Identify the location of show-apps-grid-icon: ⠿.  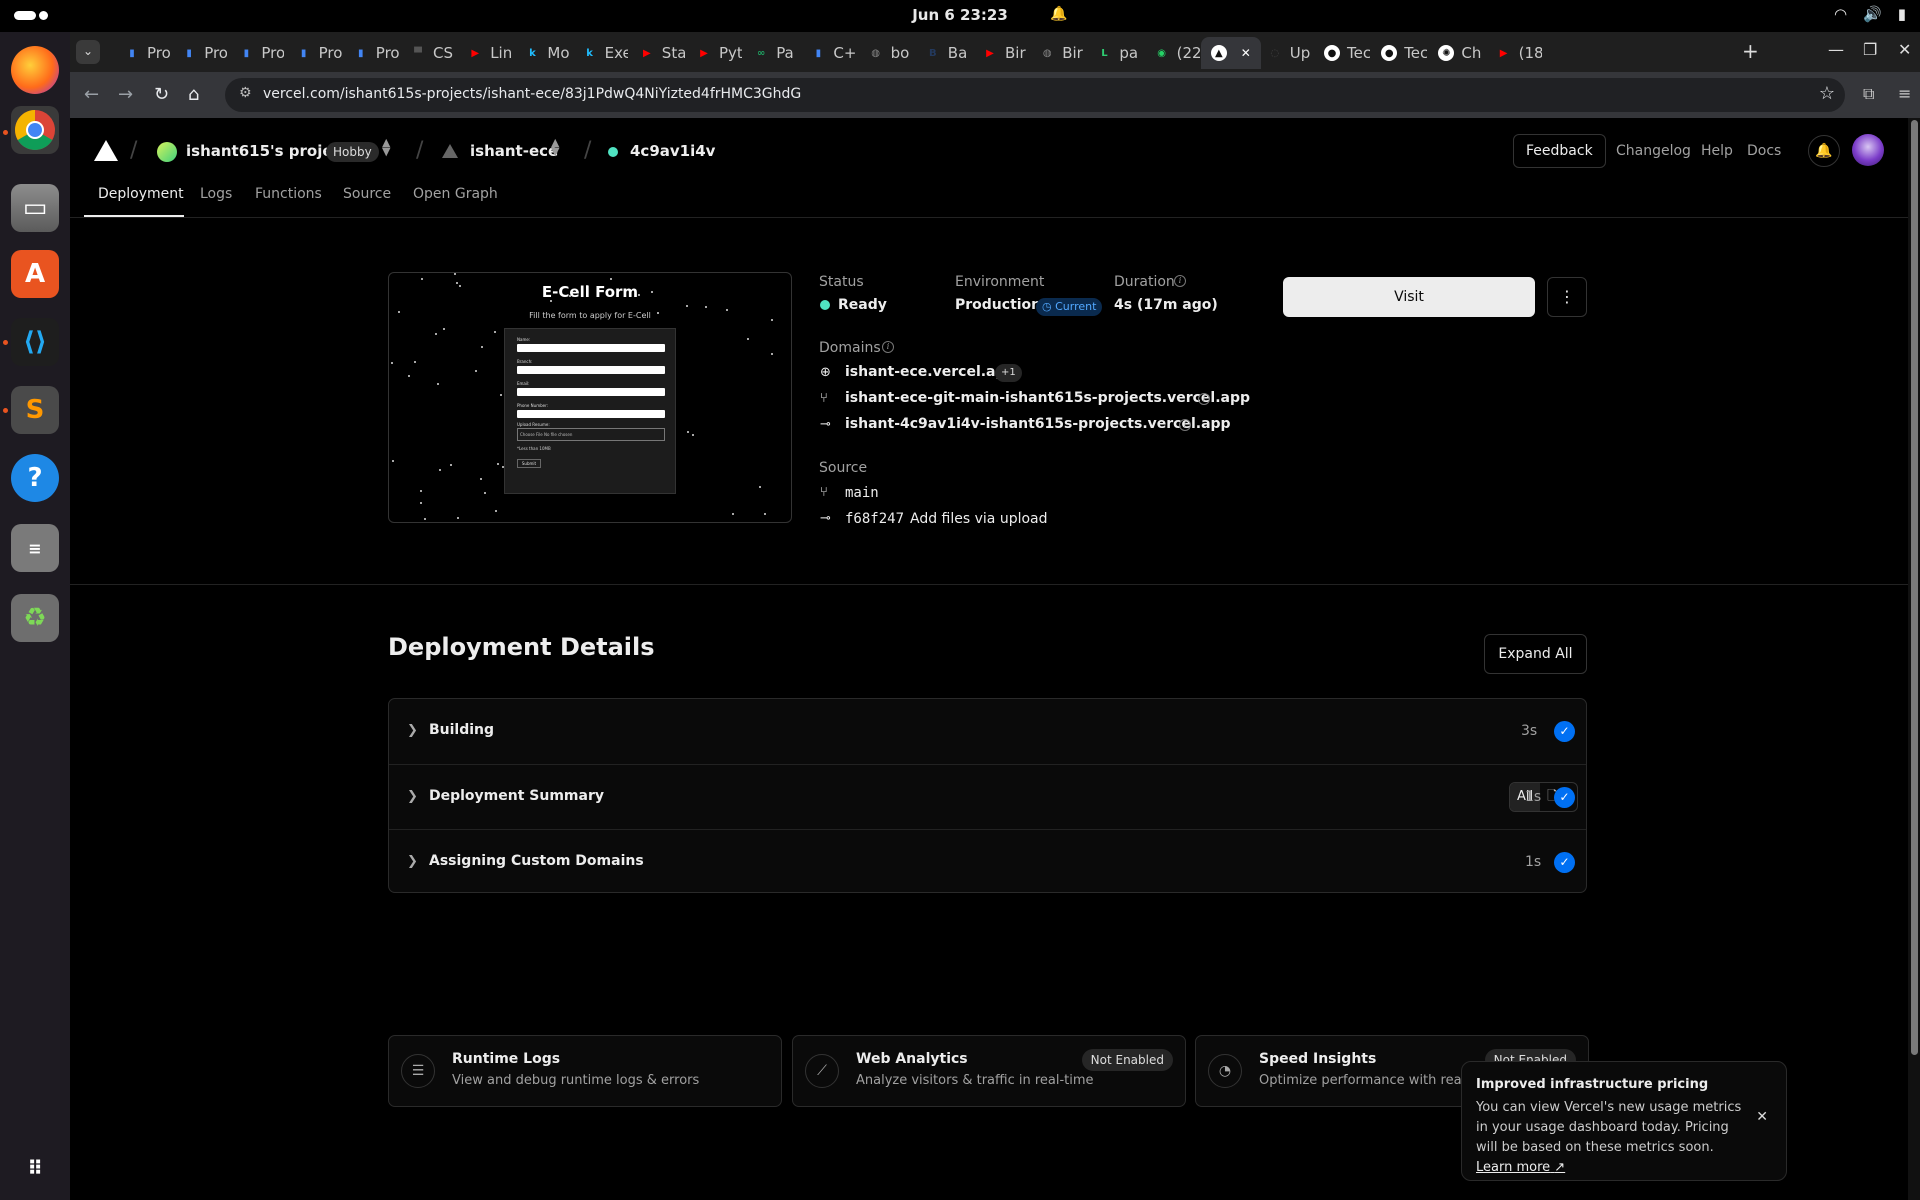
(35, 1168).